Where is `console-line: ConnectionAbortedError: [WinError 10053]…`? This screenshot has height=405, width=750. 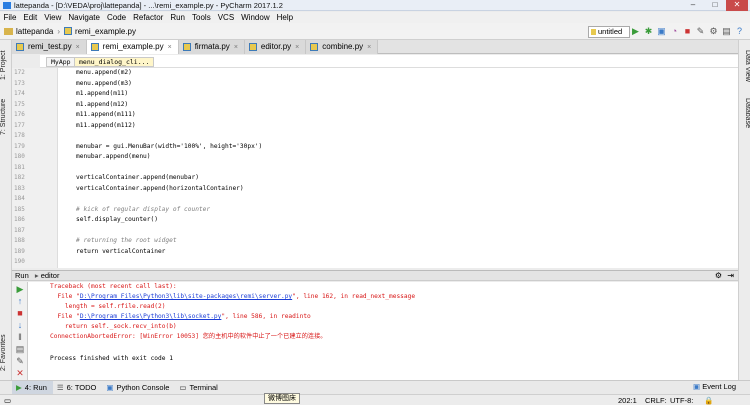
console-line: ConnectionAbortedError: [WinError 10053]… is located at coordinates (188, 337).